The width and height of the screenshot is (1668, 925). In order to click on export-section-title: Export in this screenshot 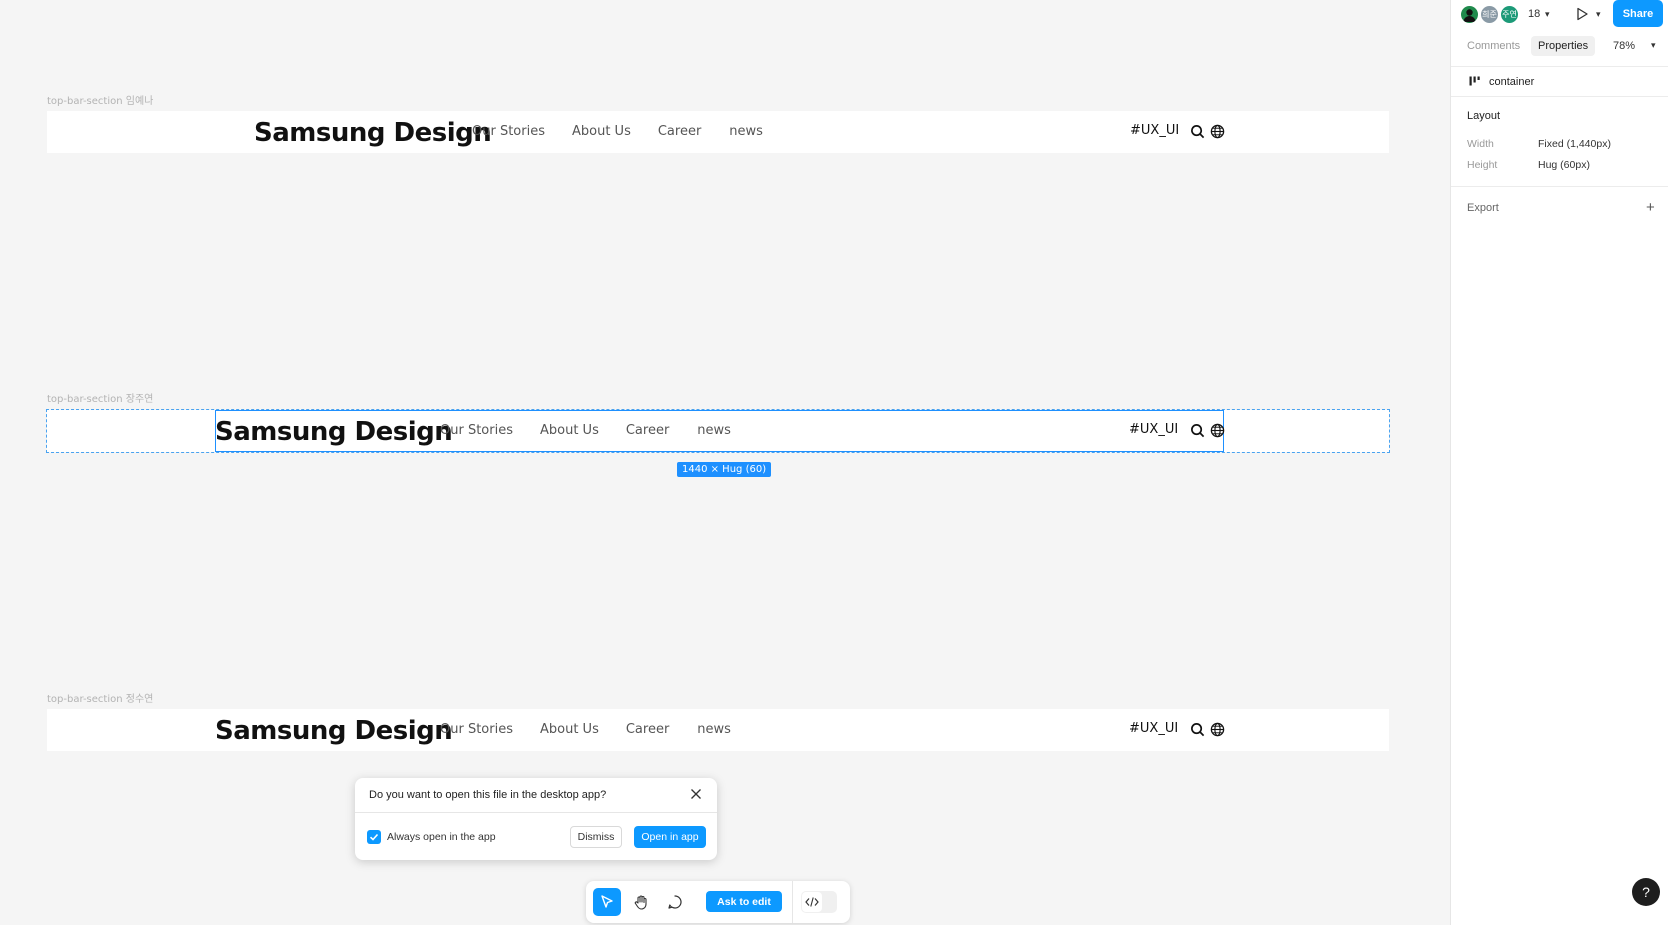, I will do `click(1483, 208)`.